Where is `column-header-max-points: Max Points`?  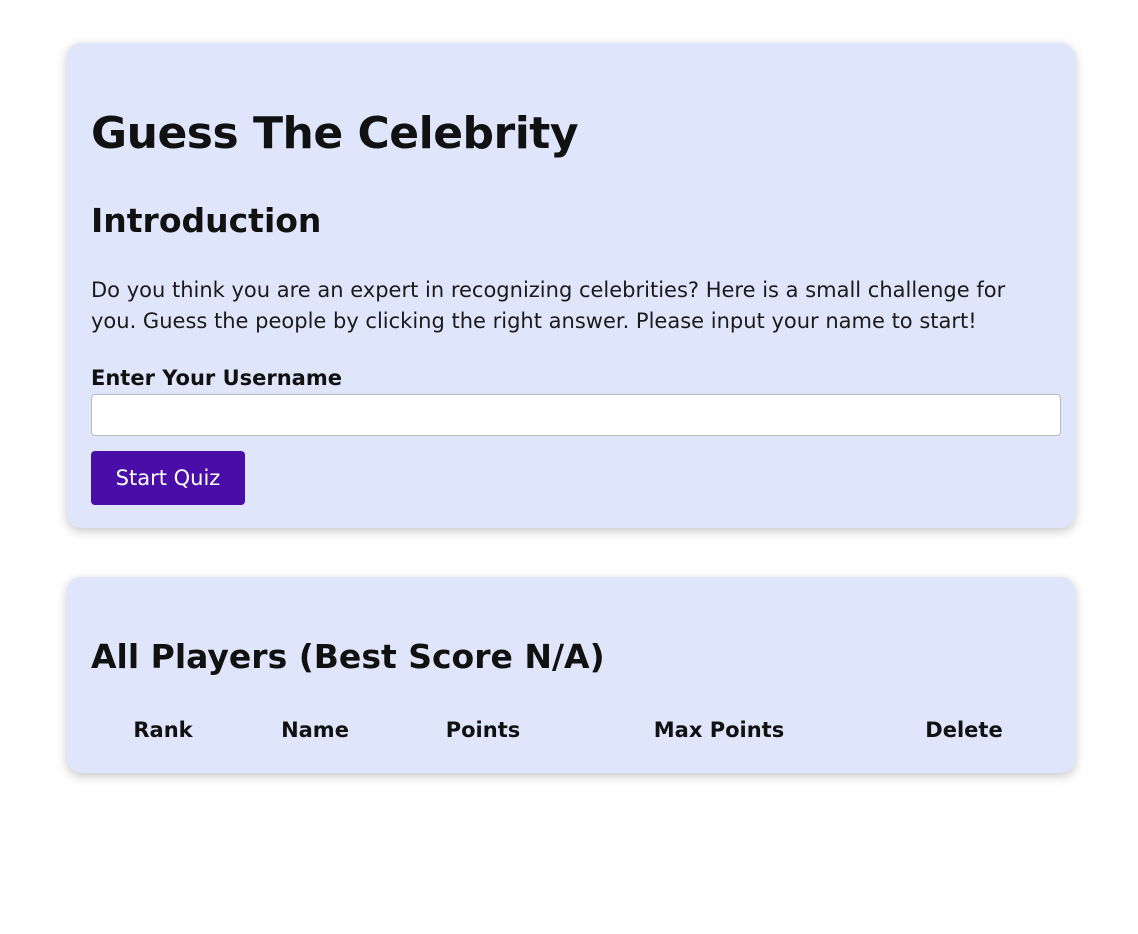 column-header-max-points: Max Points is located at coordinates (719, 730).